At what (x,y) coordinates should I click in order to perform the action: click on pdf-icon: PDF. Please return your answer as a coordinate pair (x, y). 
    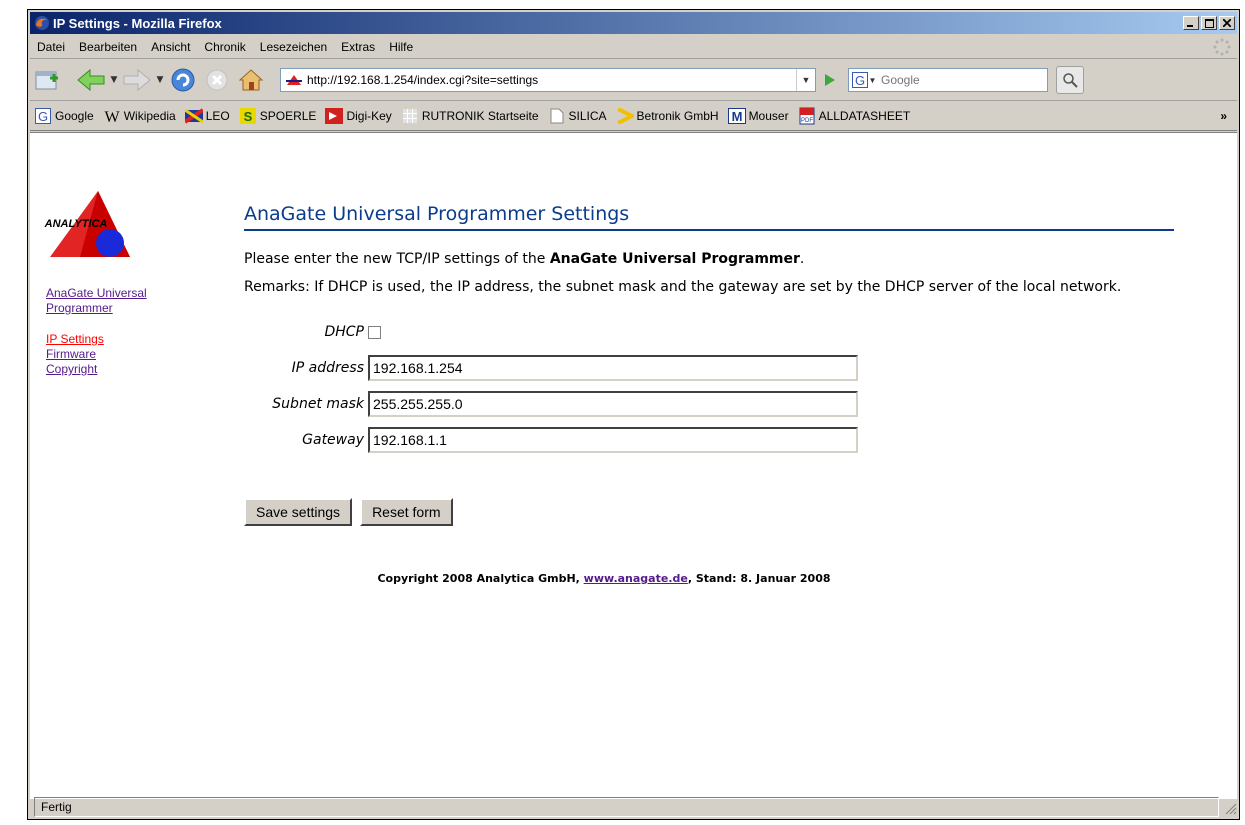
    Looking at the image, I should click on (807, 116).